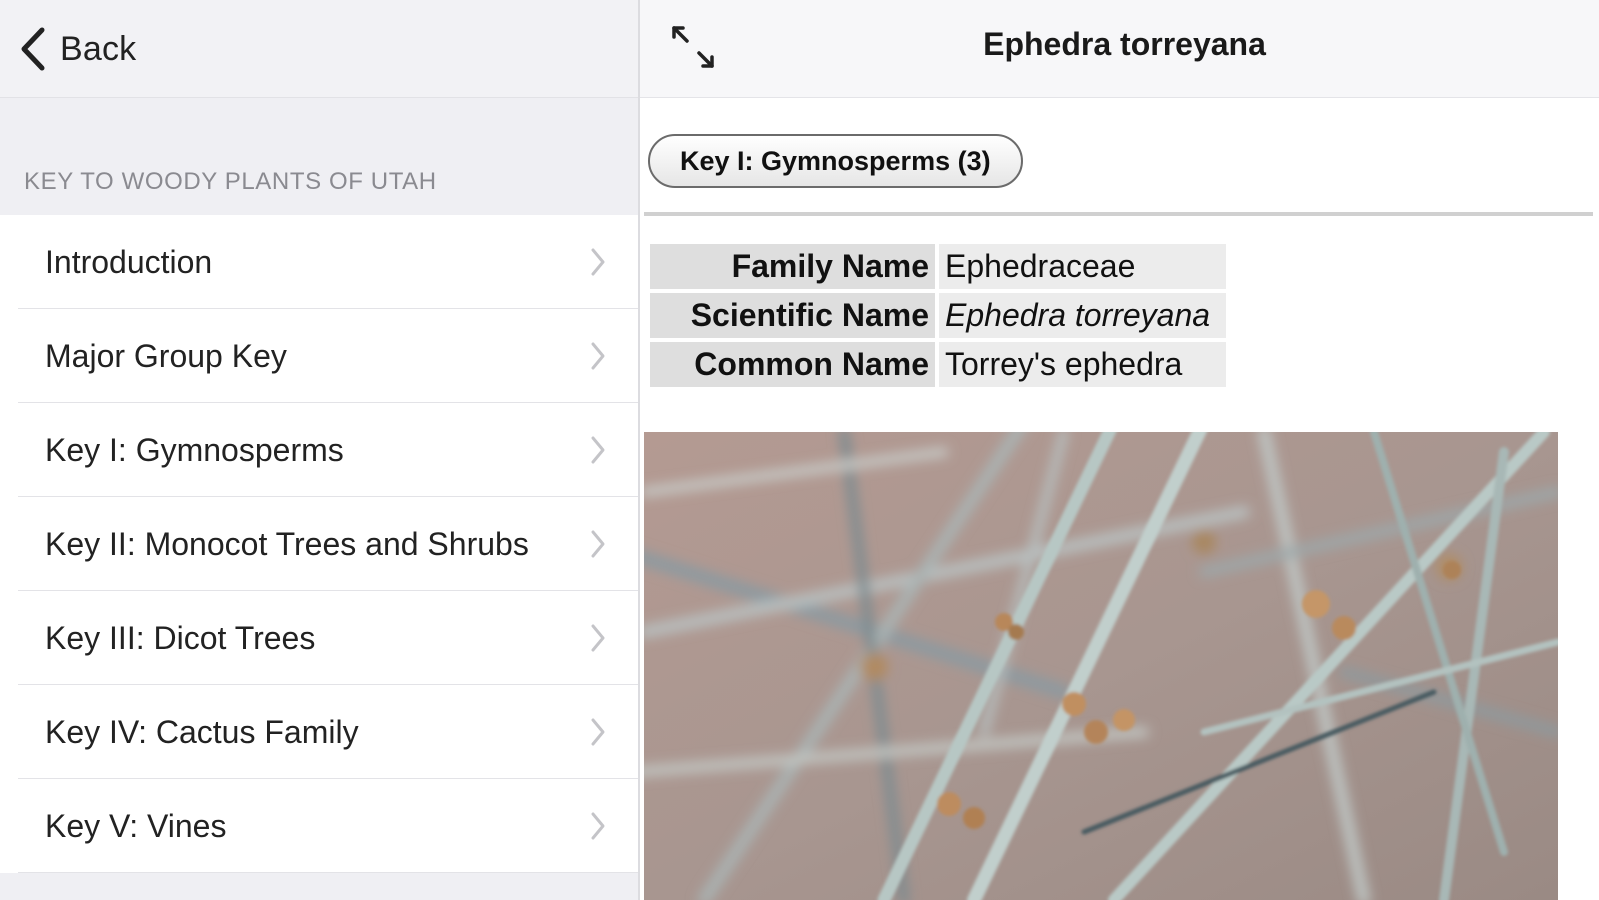 The image size is (1599, 900). What do you see at coordinates (202, 731) in the screenshot?
I see `list-item-label: Key IV: Cactus Family` at bounding box center [202, 731].